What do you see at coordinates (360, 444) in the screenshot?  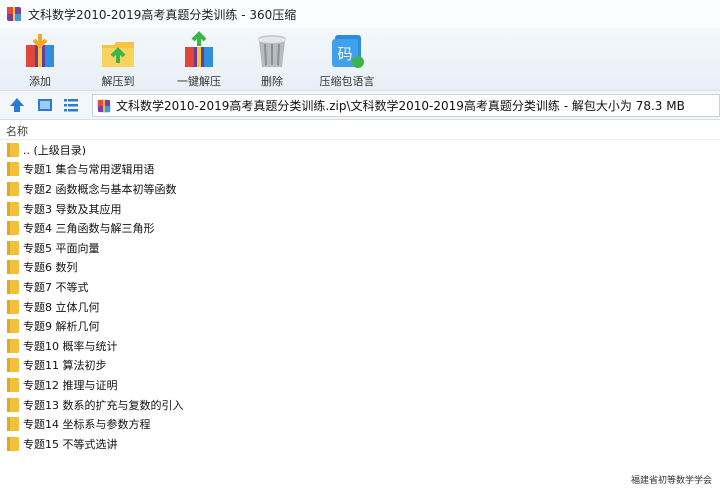 I see `list-item: 专题15 不等式选讲` at bounding box center [360, 444].